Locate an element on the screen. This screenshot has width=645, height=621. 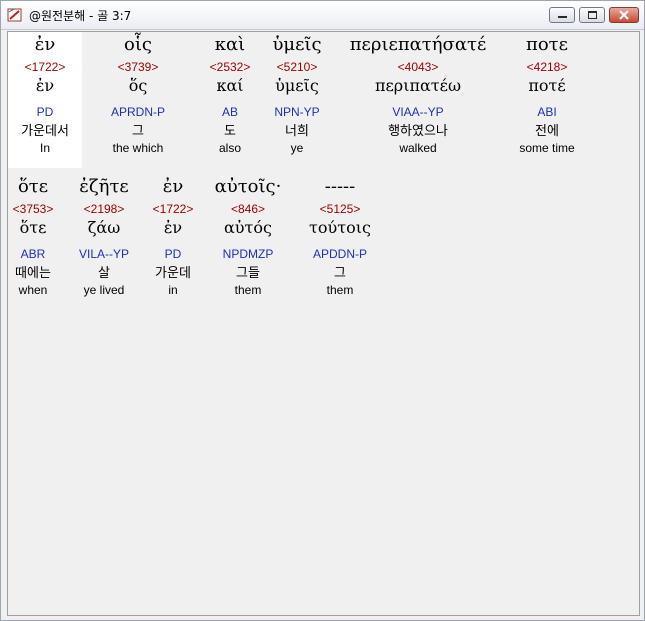
parsing-code: ABI is located at coordinates (547, 112).